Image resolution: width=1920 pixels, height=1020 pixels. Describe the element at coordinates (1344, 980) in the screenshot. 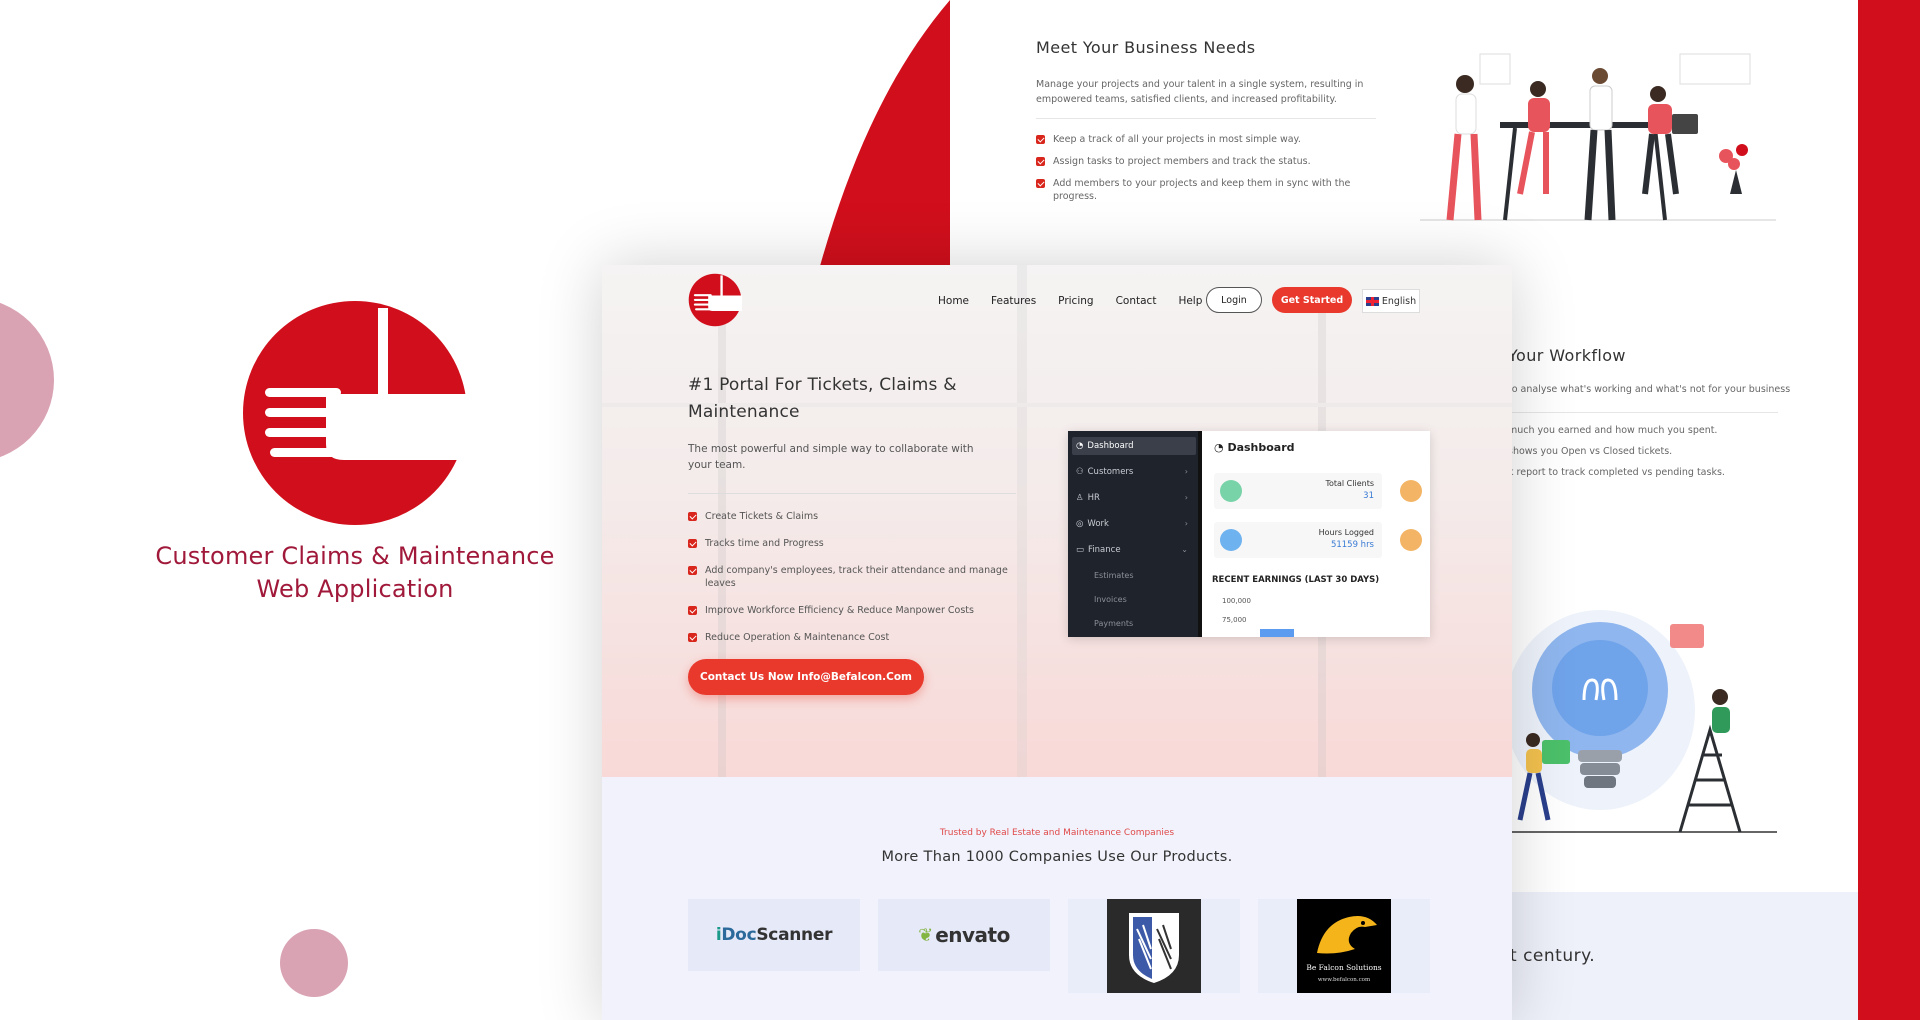

I see `befalcon-url: www.befalcon.com` at that location.